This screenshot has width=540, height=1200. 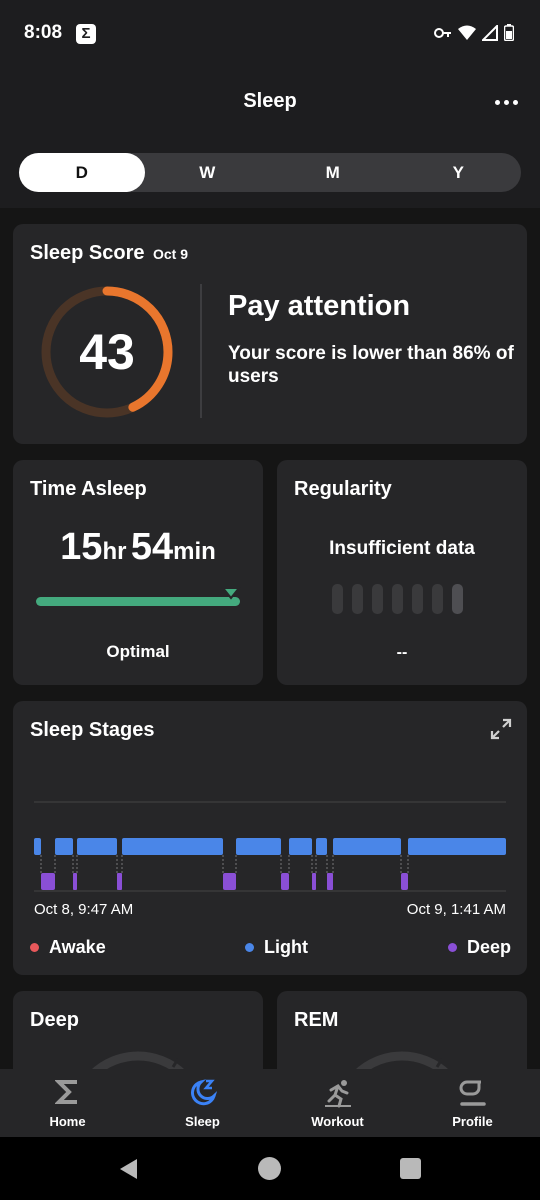 I want to click on bottom-tab-bar: Home Sleep Workout Profile, so click(x=270, y=1103).